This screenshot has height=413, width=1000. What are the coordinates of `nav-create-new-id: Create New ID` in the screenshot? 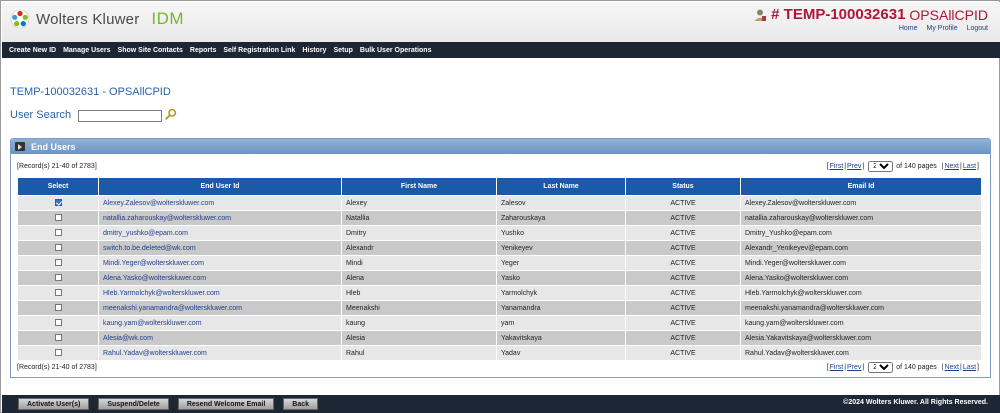 It's located at (32, 50).